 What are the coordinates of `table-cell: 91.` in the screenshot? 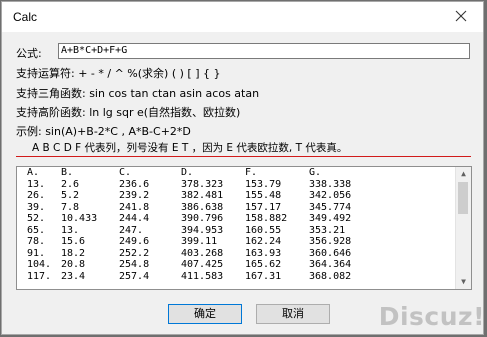 It's located at (36, 253).